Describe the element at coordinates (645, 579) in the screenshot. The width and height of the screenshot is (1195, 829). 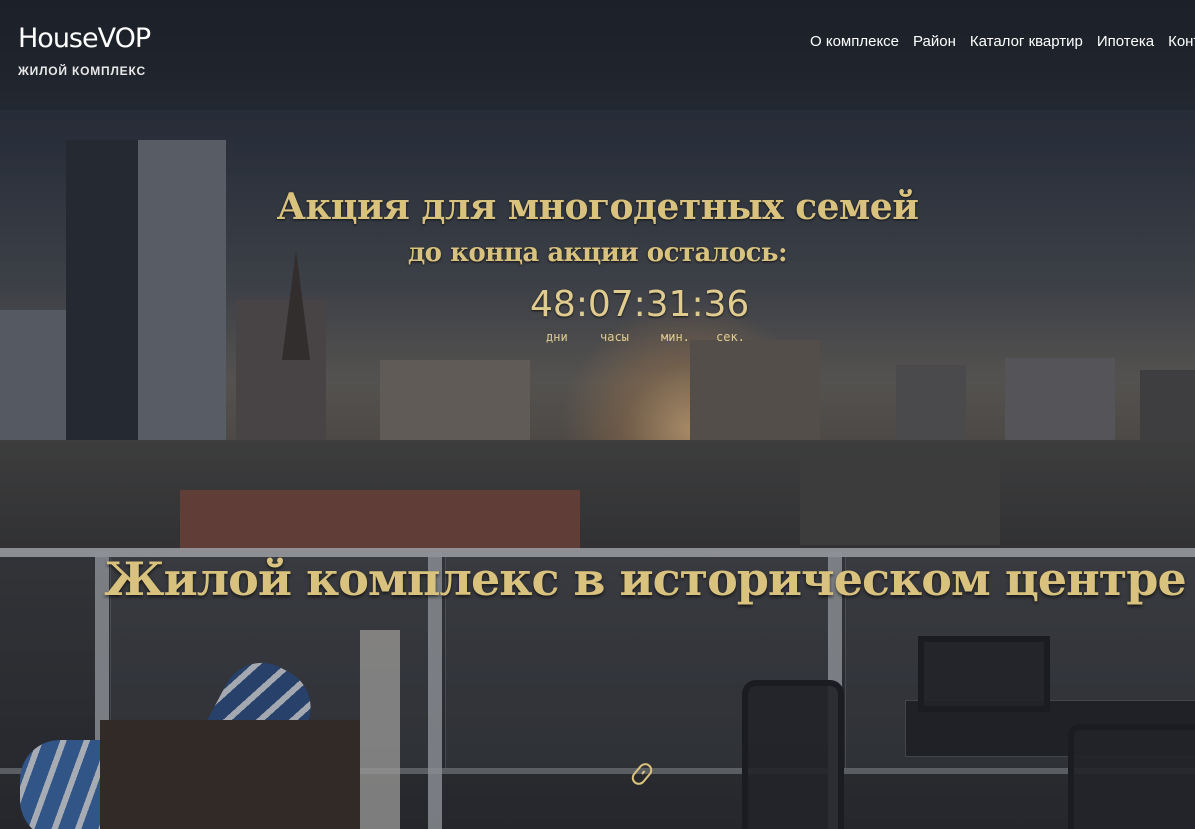
I see `hero-title: Жилой комплекс в историческом центре` at that location.